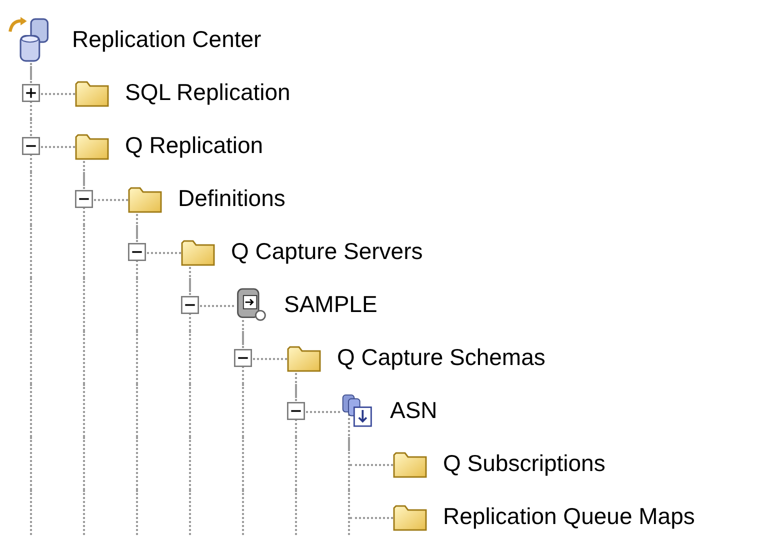  What do you see at coordinates (207, 92) in the screenshot?
I see `tree-item-label: SQL Replication` at bounding box center [207, 92].